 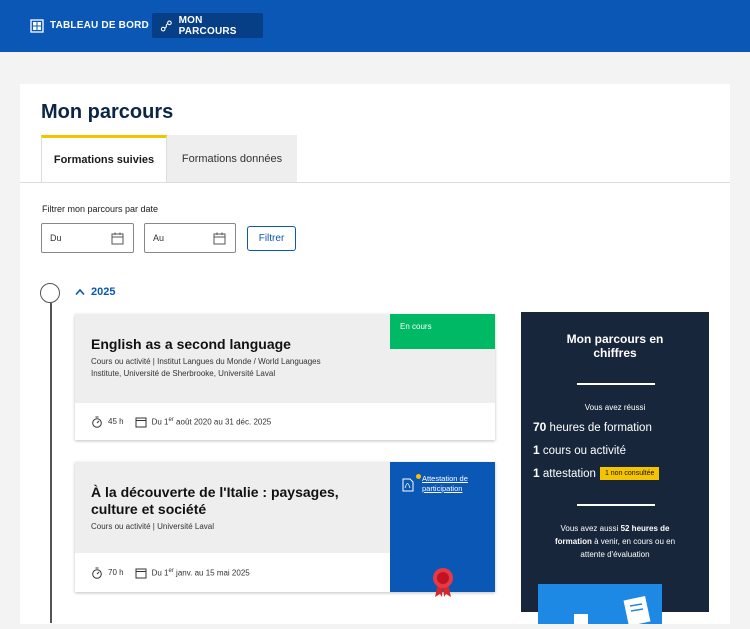 I want to click on stats-courses: 1 cours ou activité, so click(x=579, y=450).